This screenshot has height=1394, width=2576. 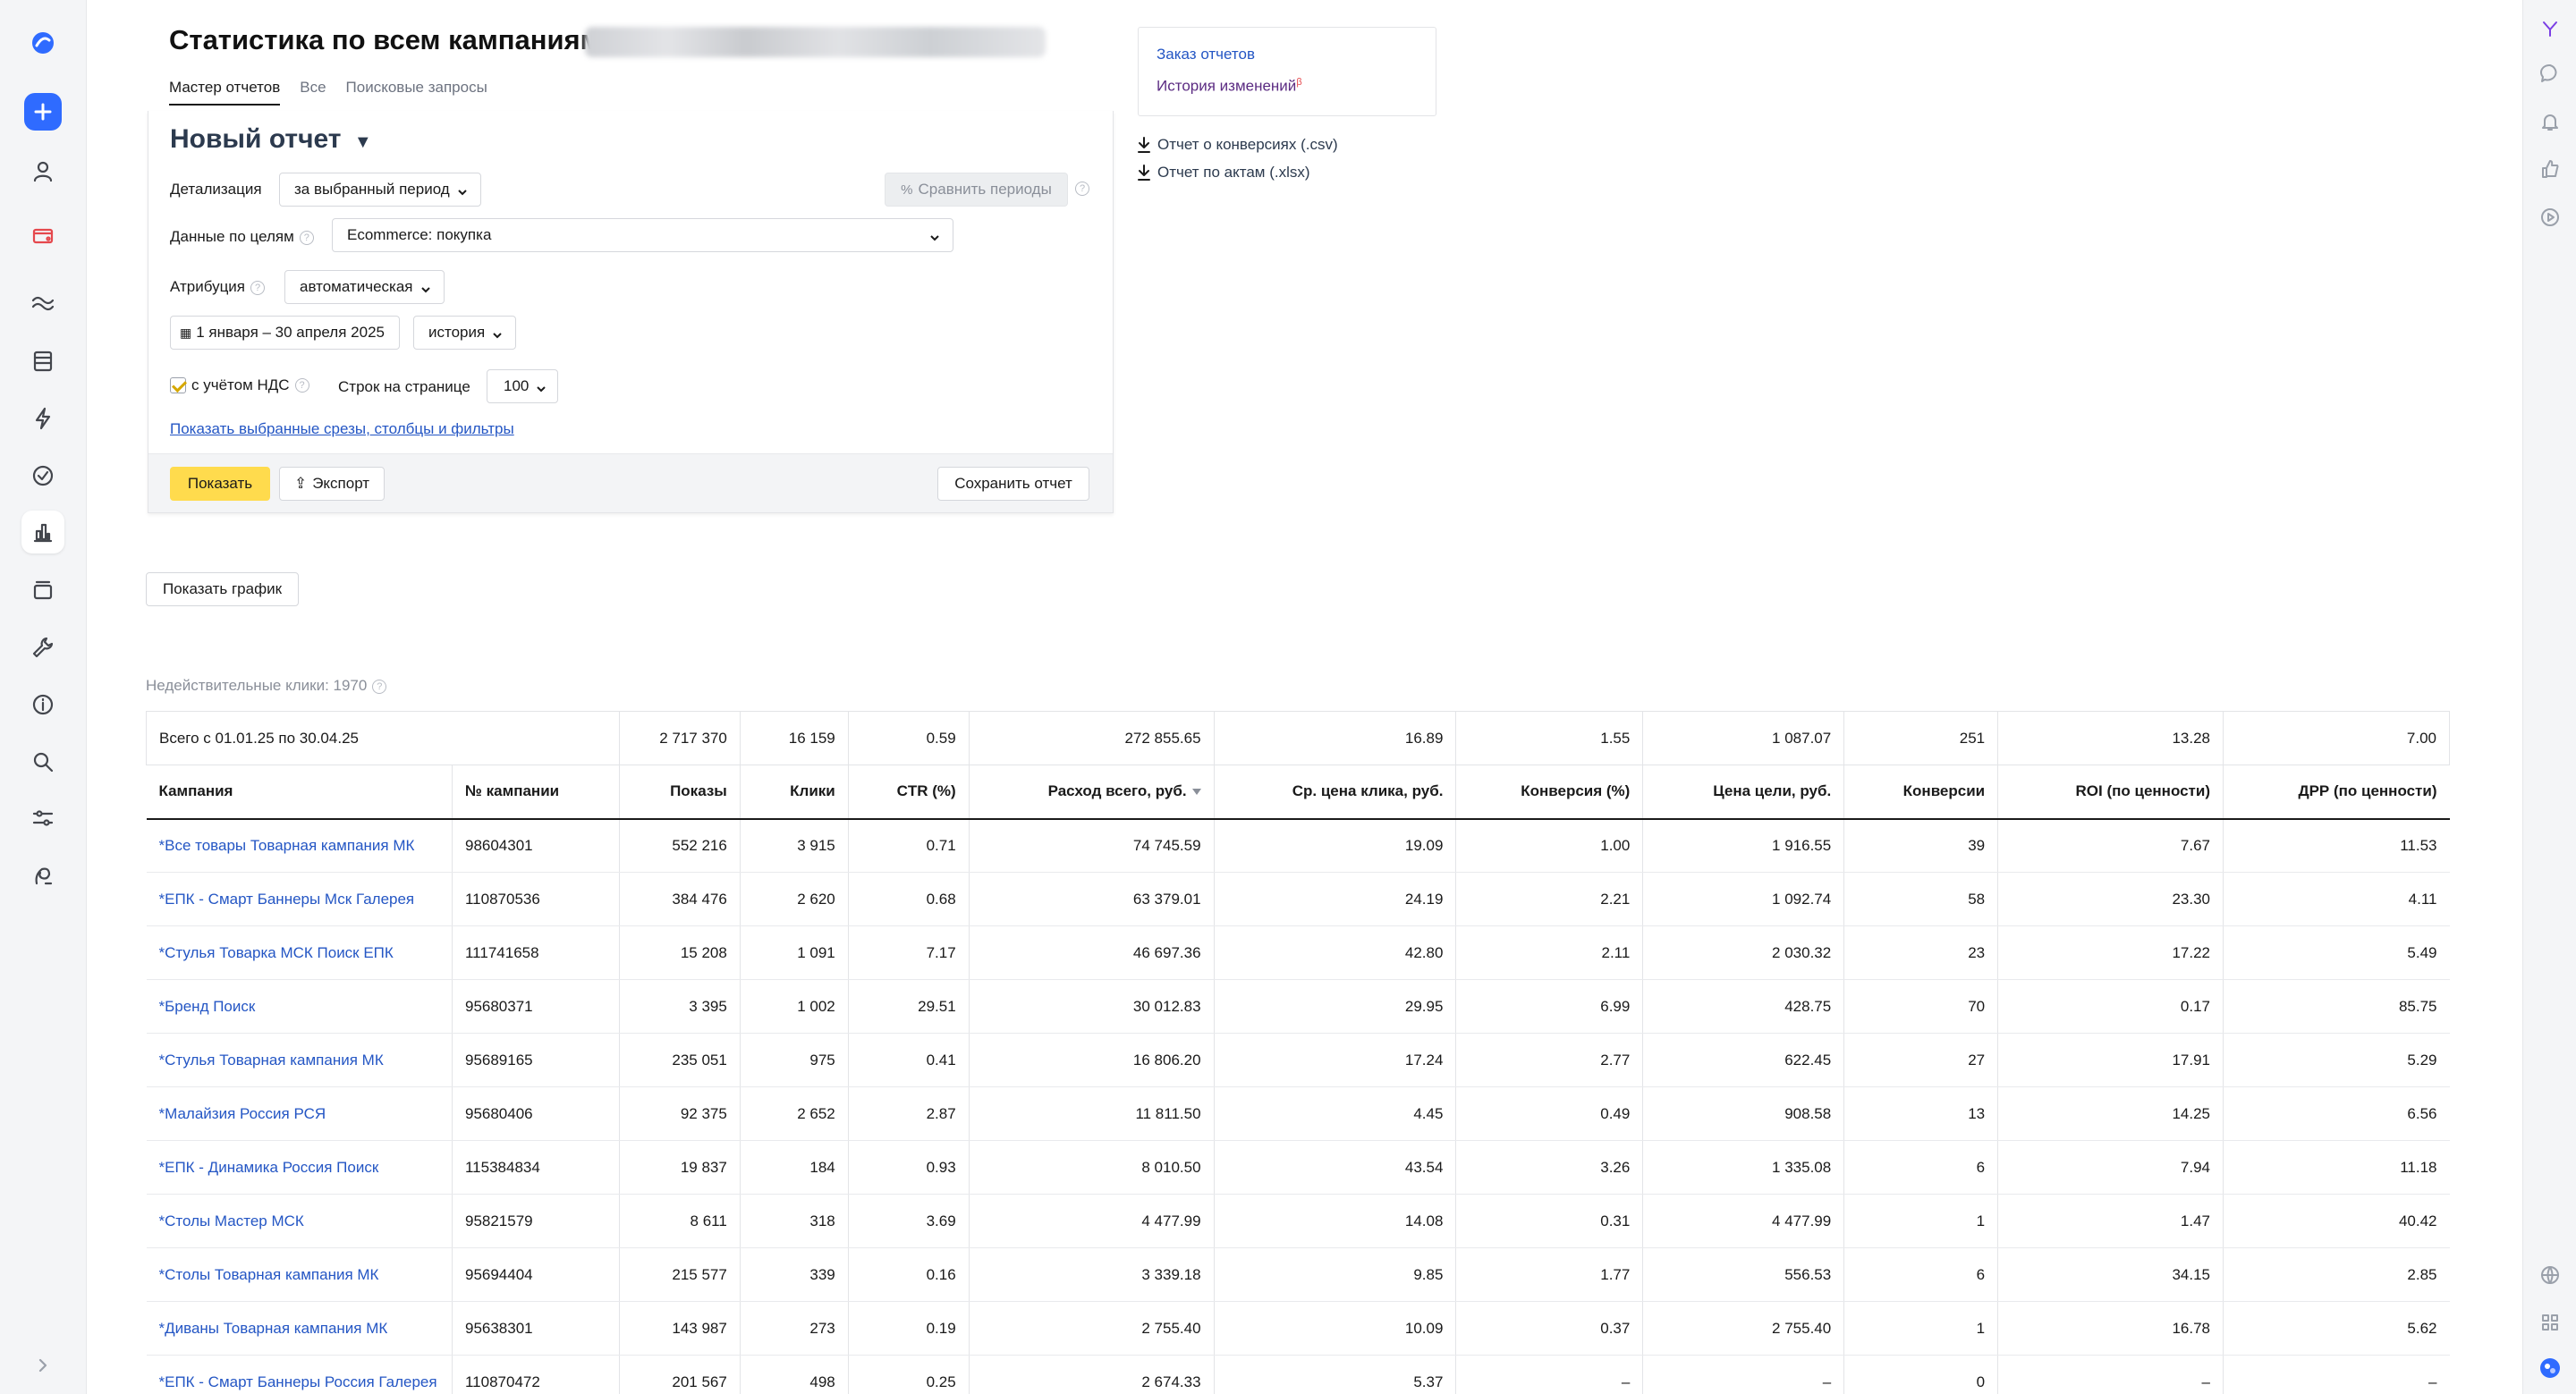 I want to click on direct-logo-icon, so click(x=42, y=42).